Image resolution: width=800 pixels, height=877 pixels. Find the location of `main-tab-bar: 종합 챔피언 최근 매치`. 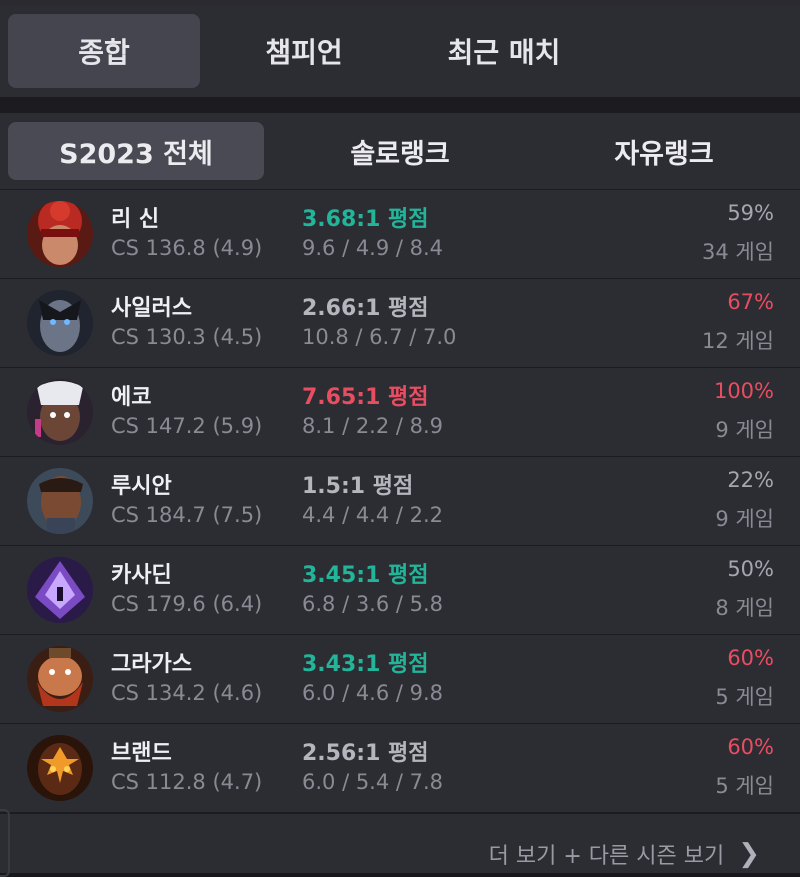

main-tab-bar: 종합 챔피언 최근 매치 is located at coordinates (400, 51).